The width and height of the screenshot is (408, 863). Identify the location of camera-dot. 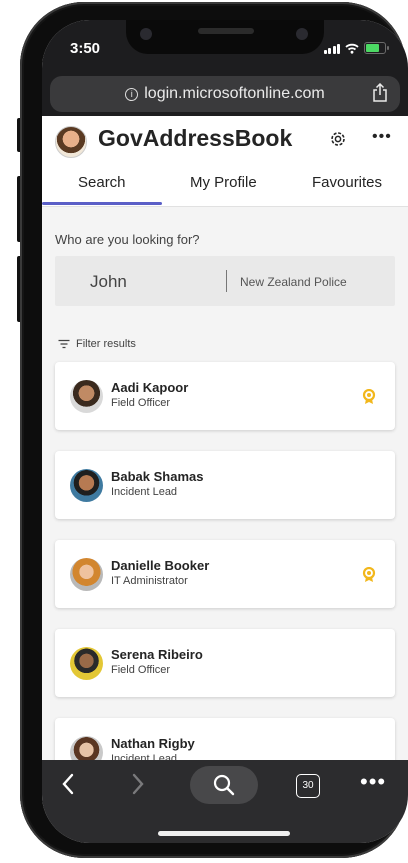
(302, 34).